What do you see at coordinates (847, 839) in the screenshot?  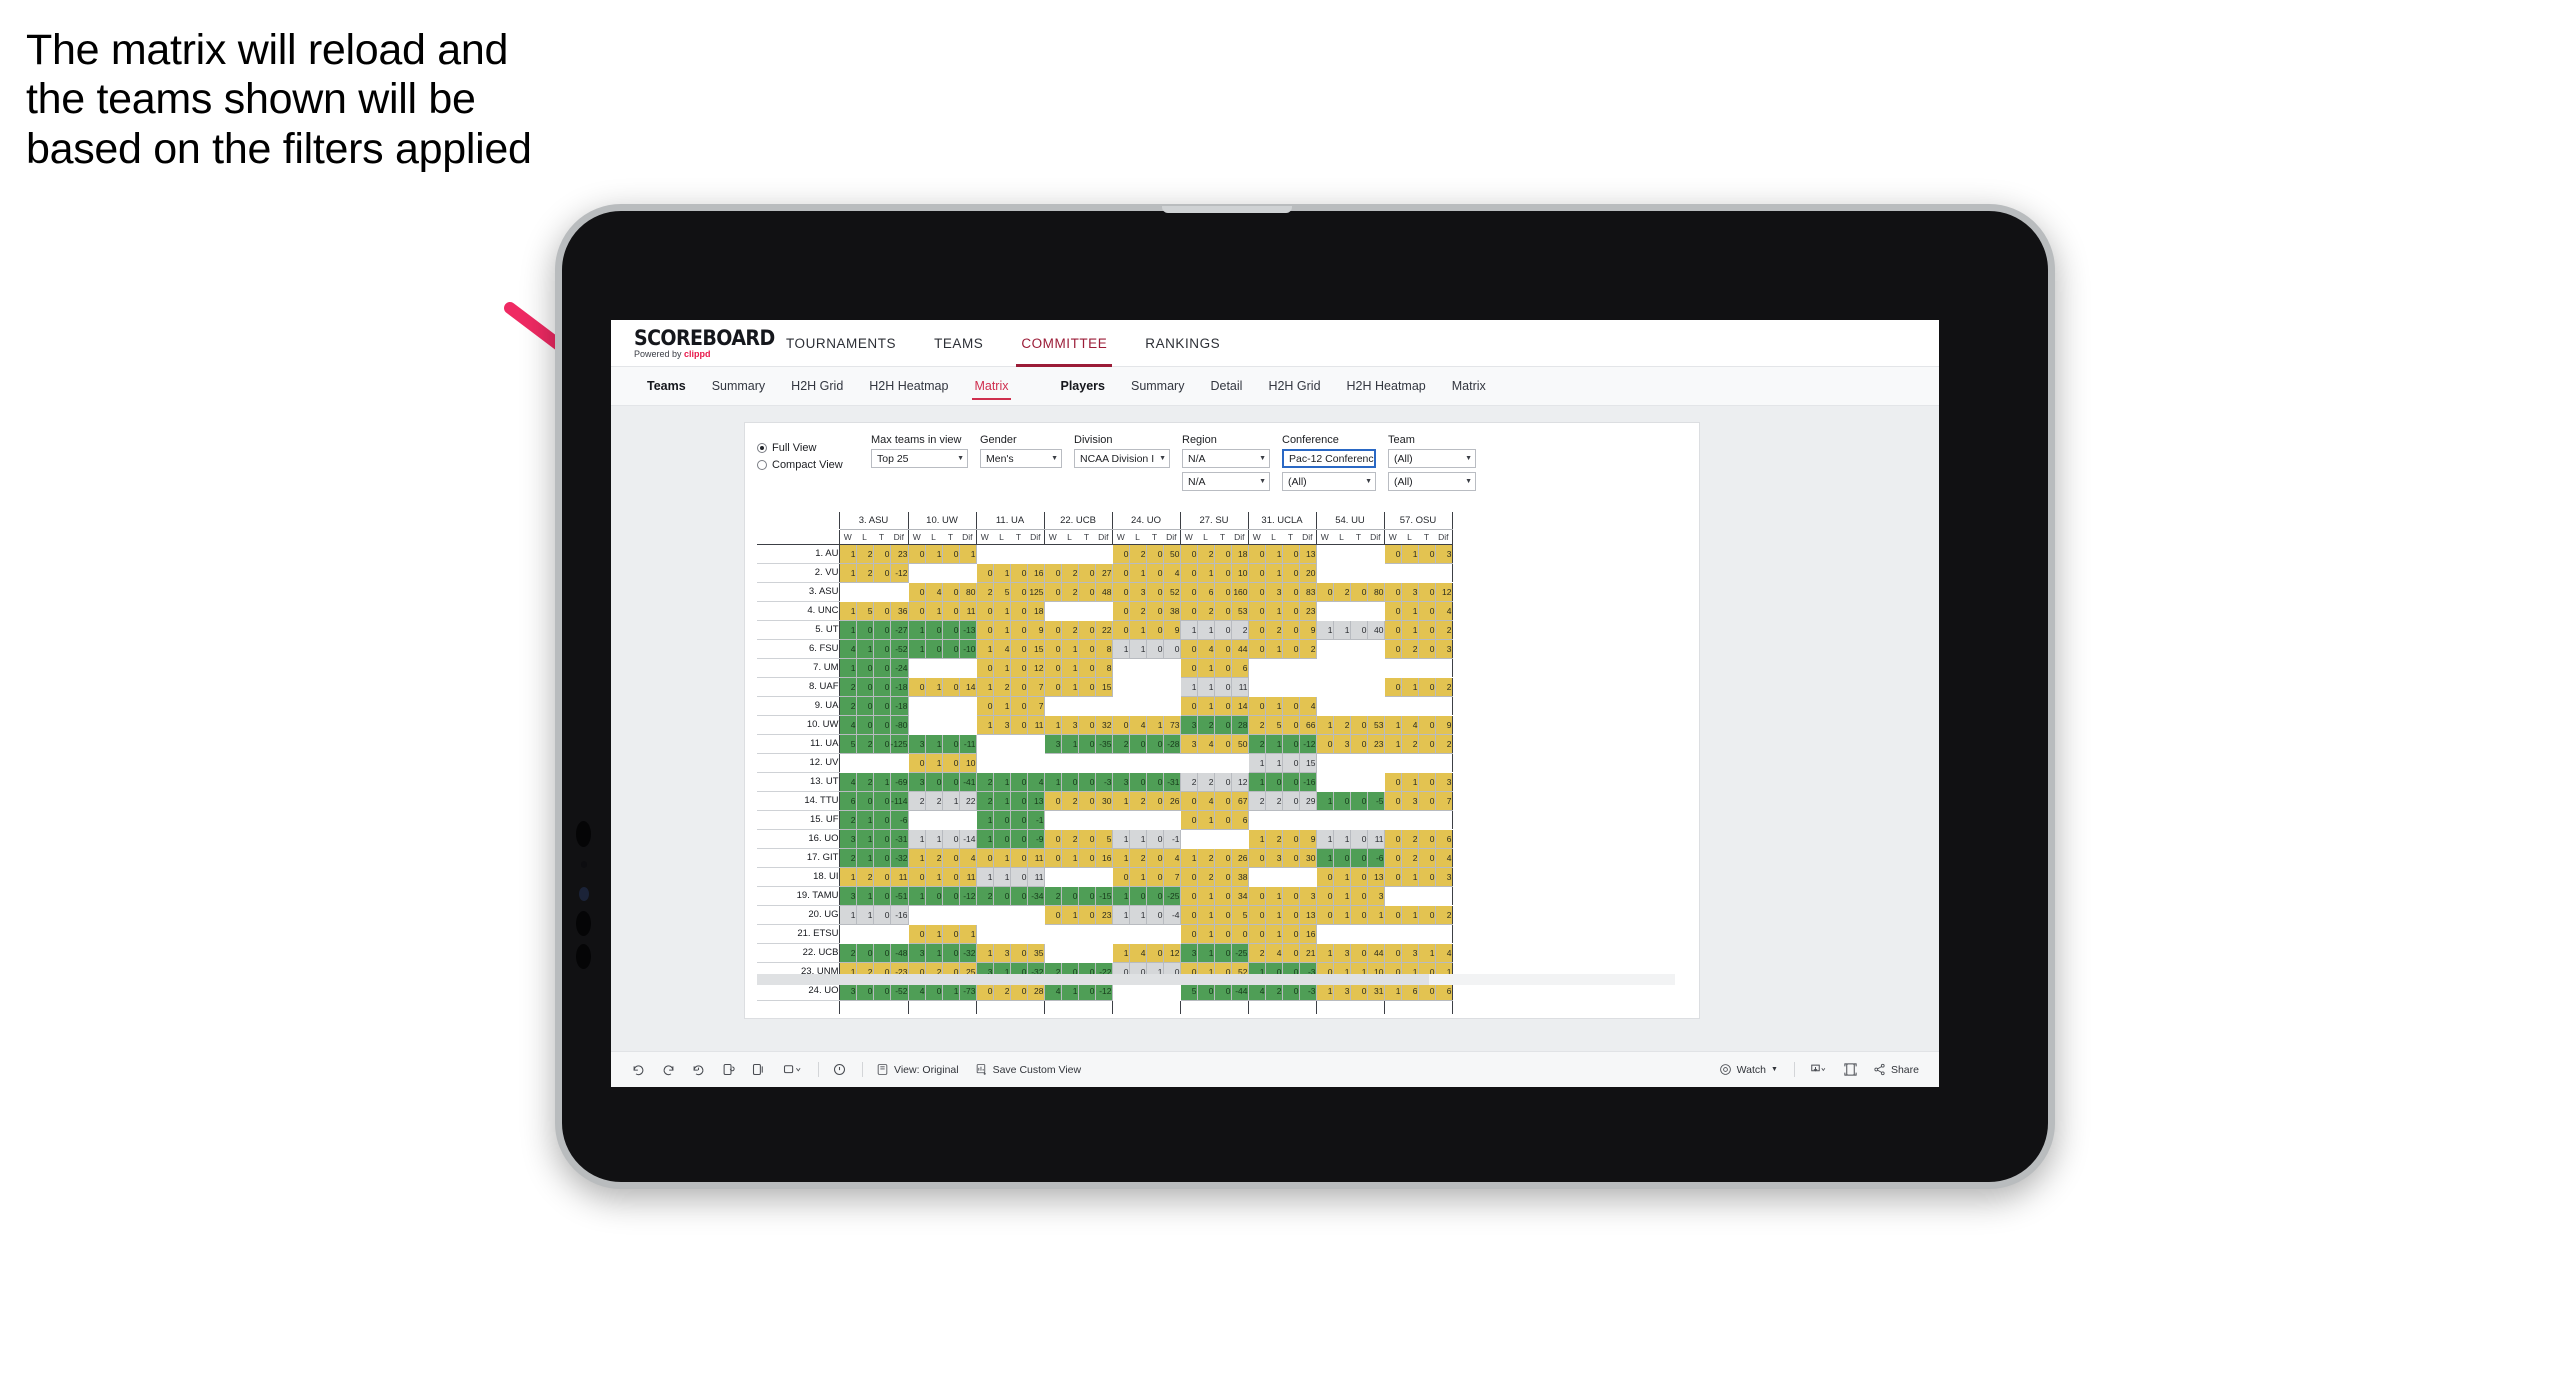 I see `matrix-cell: 3` at bounding box center [847, 839].